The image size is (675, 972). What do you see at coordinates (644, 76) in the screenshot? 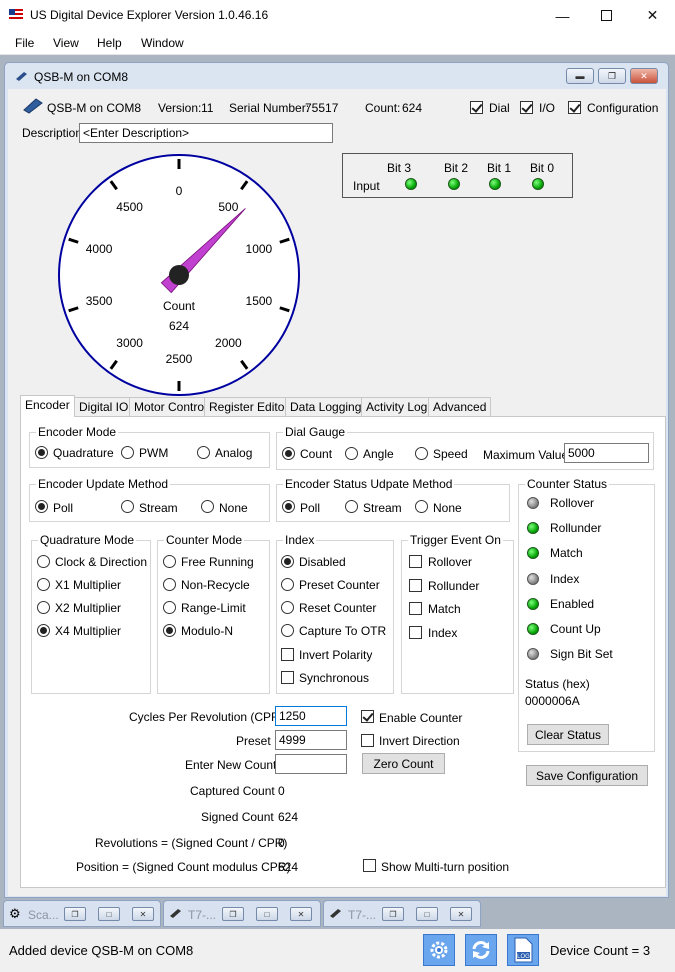
I see `child-close-button: ✕` at bounding box center [644, 76].